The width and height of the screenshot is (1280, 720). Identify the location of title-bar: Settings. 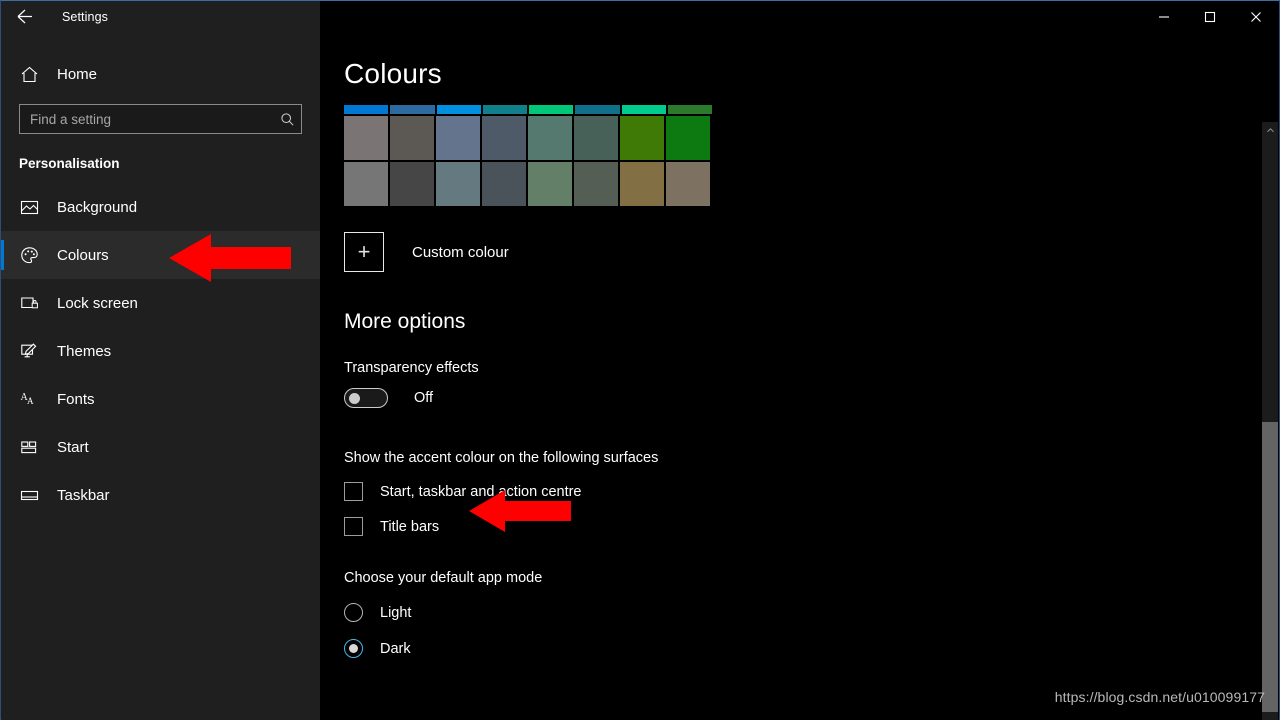
(640, 16).